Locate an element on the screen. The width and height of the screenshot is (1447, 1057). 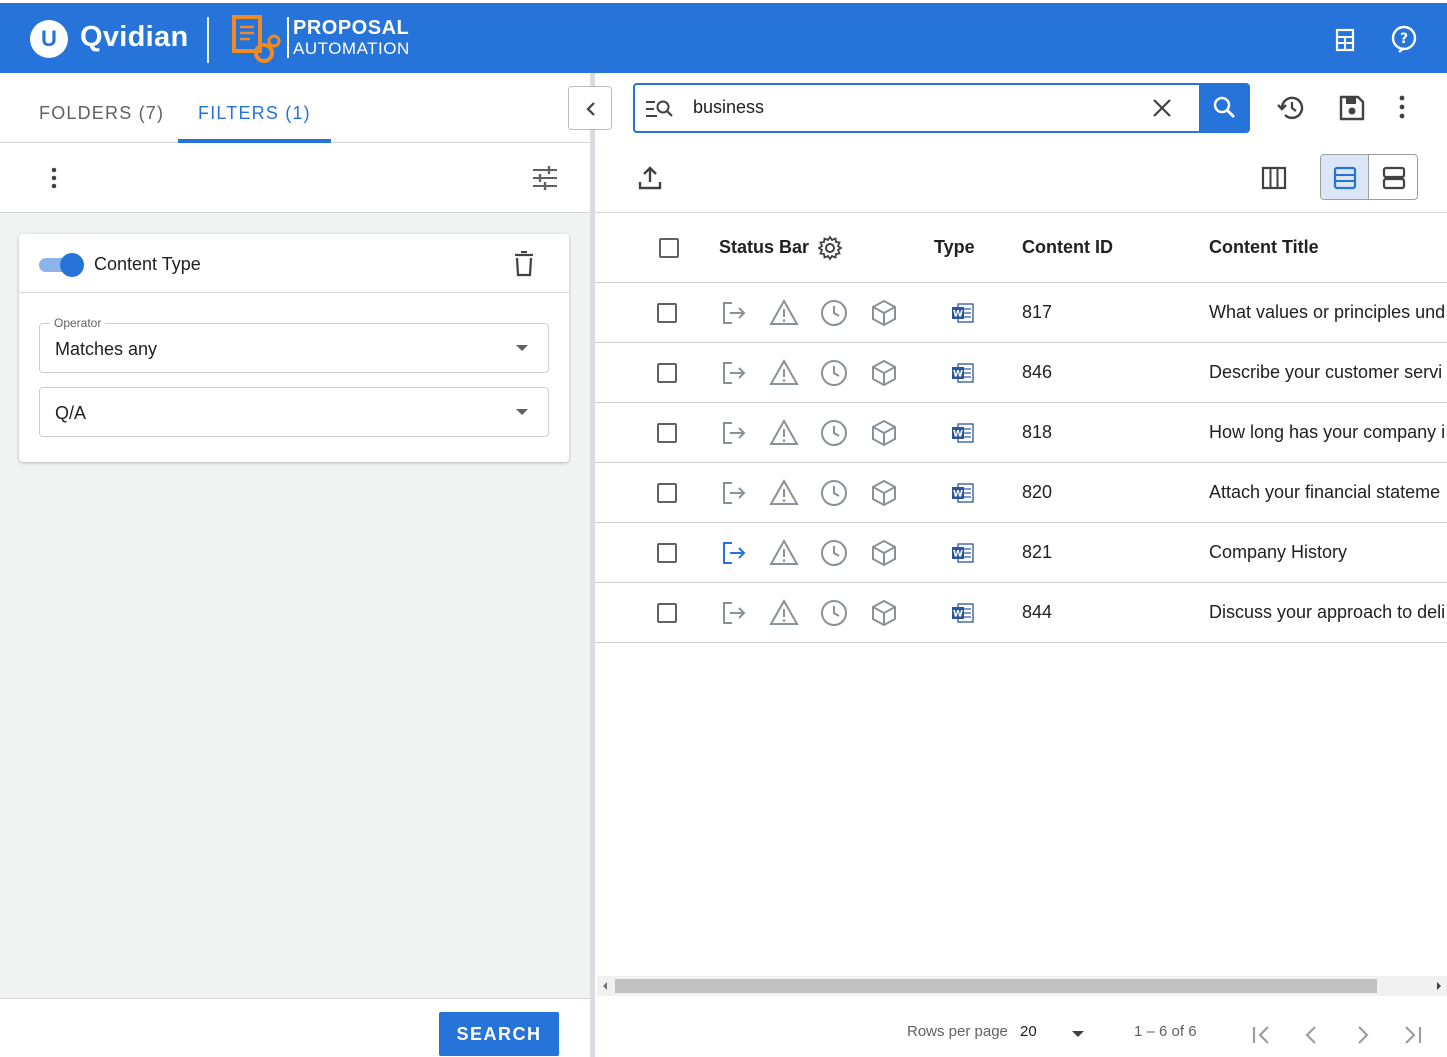
content-title-cell: How long has your company i is located at coordinates (1327, 432).